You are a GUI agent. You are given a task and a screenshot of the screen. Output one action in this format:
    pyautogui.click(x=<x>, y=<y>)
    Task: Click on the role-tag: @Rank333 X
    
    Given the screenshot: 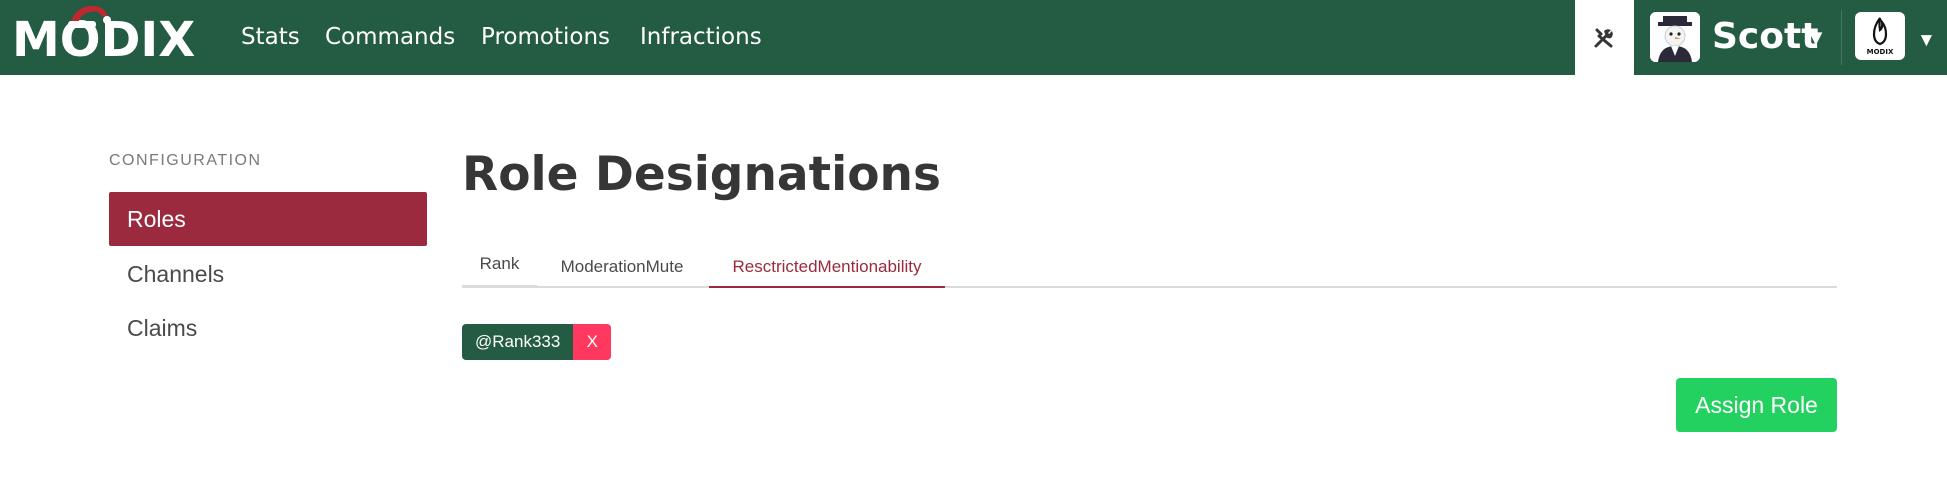 What is the action you would take?
    pyautogui.click(x=537, y=342)
    